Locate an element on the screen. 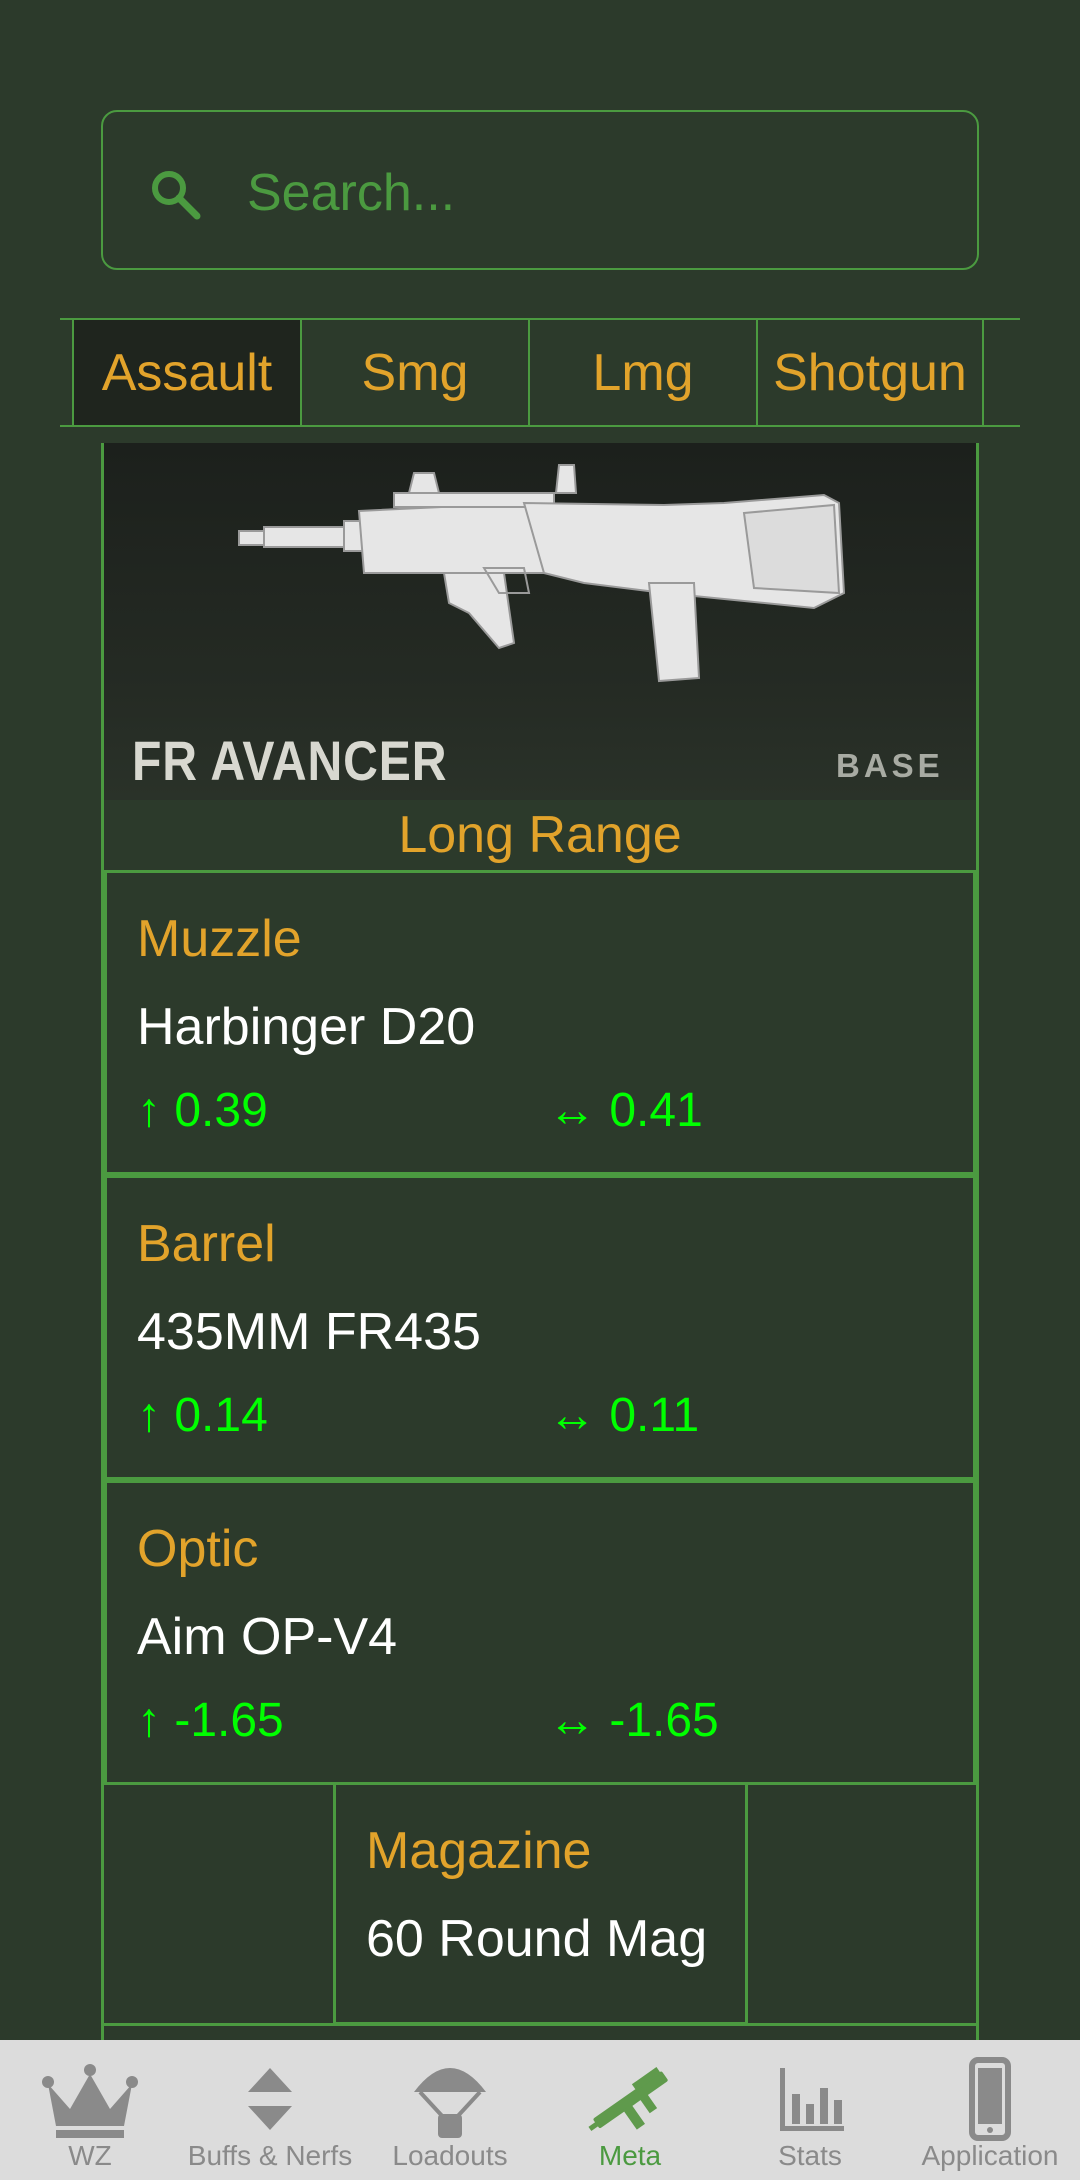  nav-item-meta: Meta is located at coordinates (630, 2110).